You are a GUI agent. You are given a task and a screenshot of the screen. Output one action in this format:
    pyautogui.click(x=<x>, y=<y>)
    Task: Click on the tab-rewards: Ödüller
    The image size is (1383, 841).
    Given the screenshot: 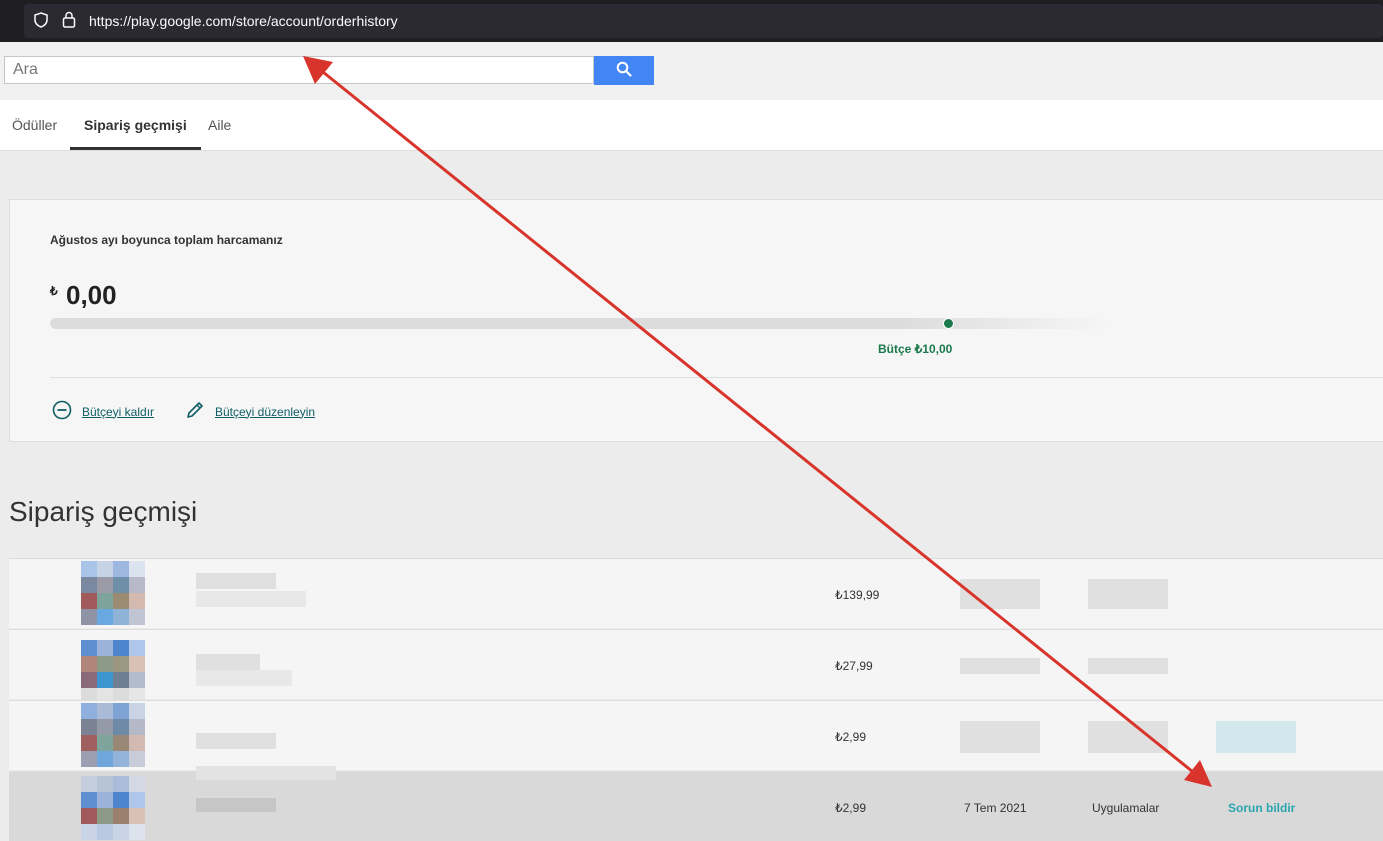 What is the action you would take?
    pyautogui.click(x=34, y=125)
    